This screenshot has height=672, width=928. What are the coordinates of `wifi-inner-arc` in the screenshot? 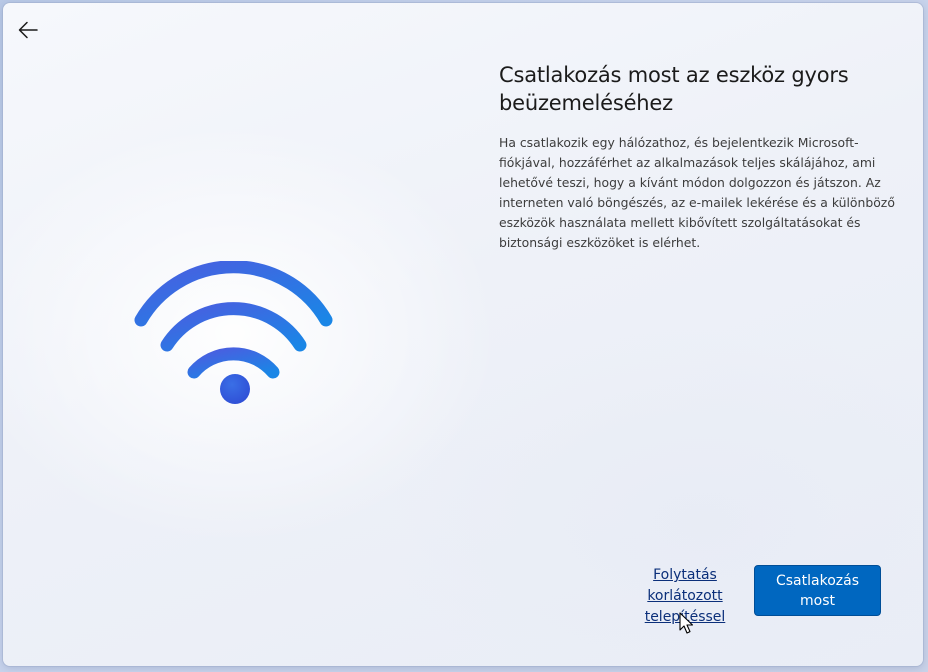 It's located at (233, 363).